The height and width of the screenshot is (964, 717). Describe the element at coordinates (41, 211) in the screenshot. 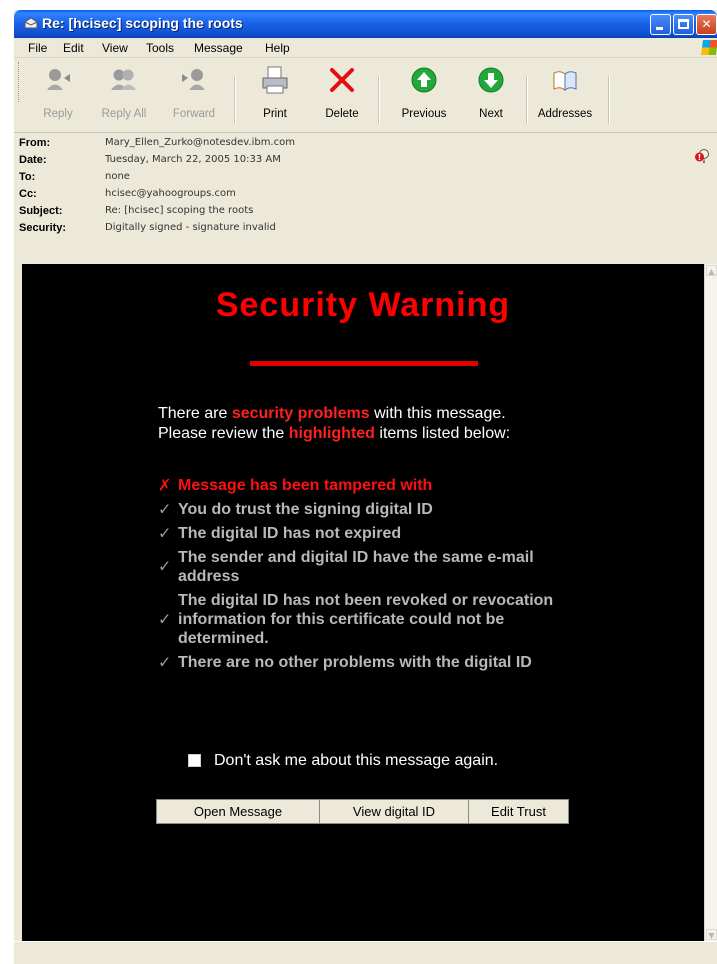

I see `subject-label: Subject:` at that location.